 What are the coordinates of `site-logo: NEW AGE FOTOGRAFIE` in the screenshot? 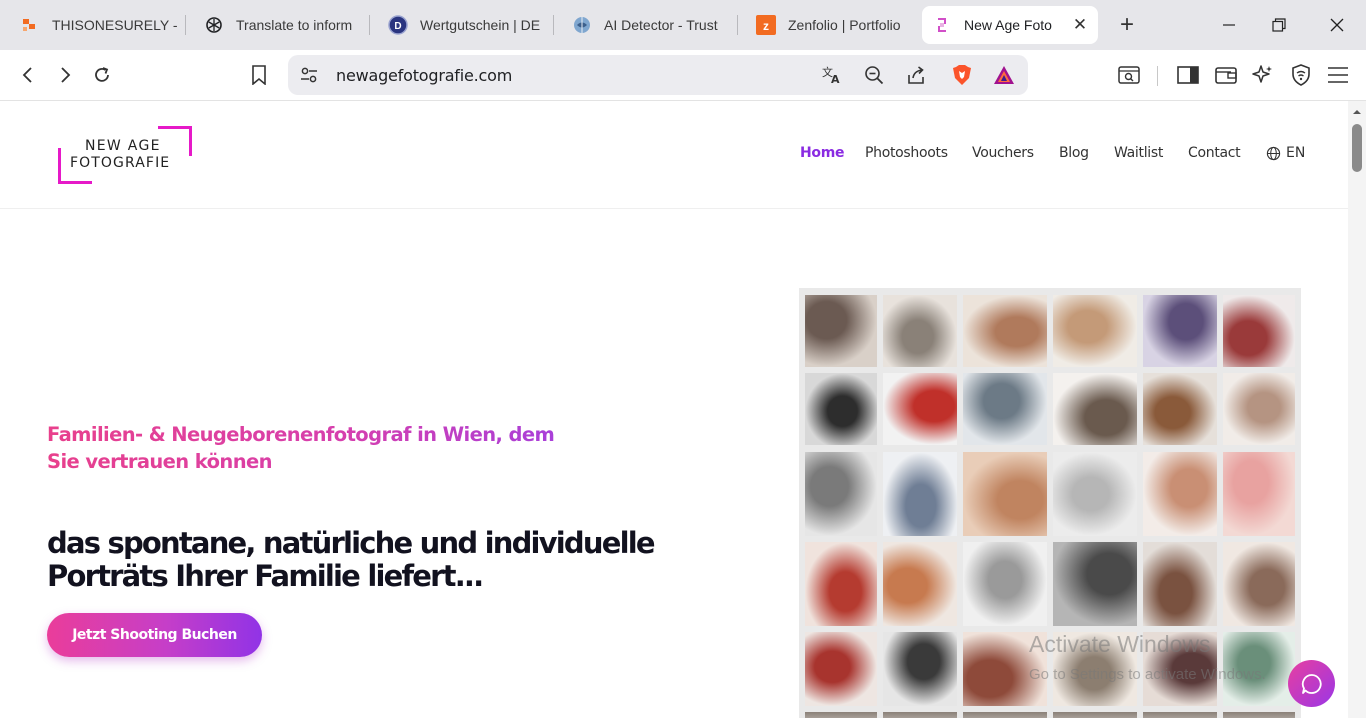 It's located at (125, 155).